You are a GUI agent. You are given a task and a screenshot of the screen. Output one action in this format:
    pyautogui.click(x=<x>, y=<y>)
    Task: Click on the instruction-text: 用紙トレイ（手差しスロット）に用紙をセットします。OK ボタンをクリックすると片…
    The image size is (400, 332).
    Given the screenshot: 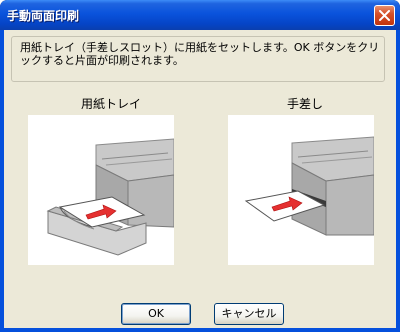 What is the action you would take?
    pyautogui.click(x=200, y=54)
    